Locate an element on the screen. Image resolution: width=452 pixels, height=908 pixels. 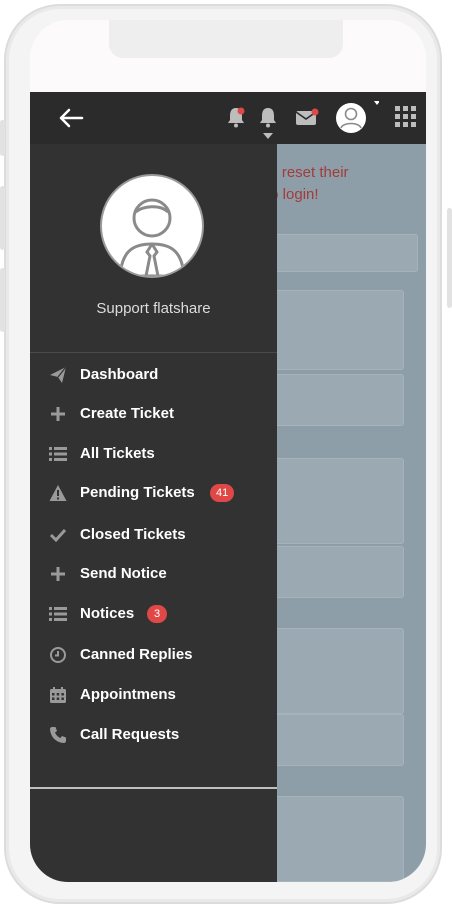
menu-item-create-ticket: Create Ticket is located at coordinates (153, 414).